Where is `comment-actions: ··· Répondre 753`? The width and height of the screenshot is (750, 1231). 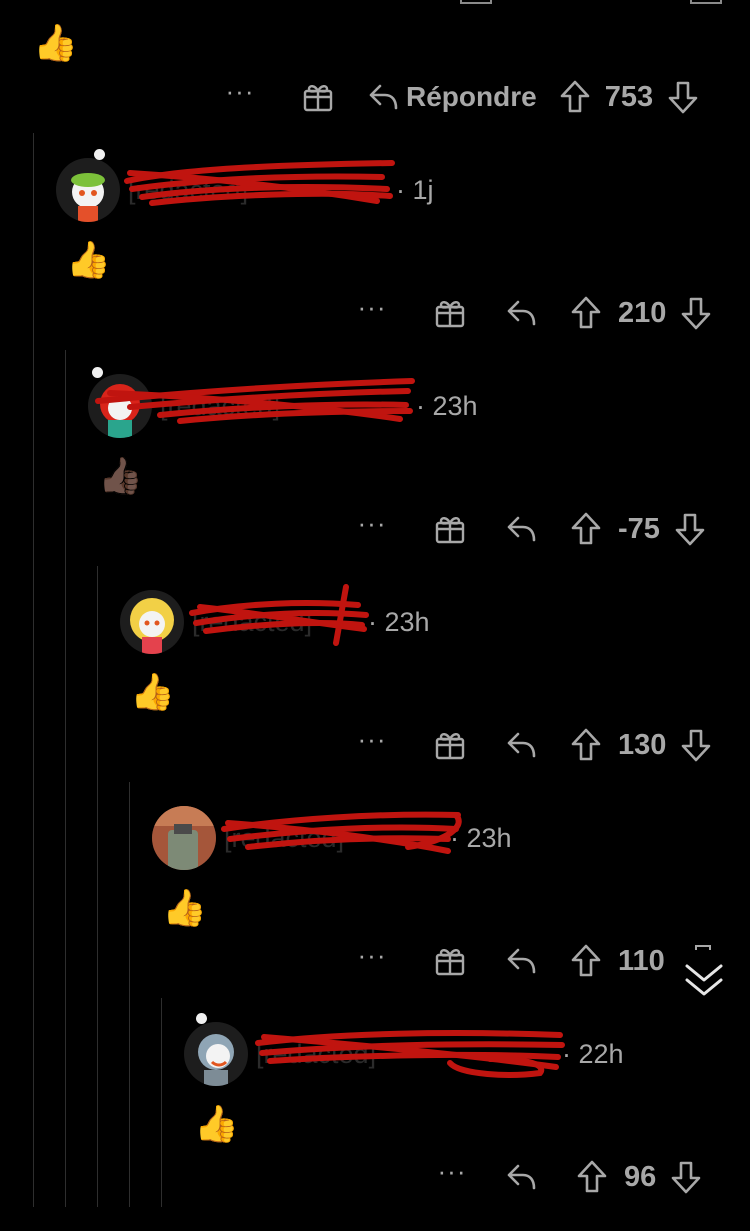
comment-actions: ··· Répondre 753 is located at coordinates (460, 97).